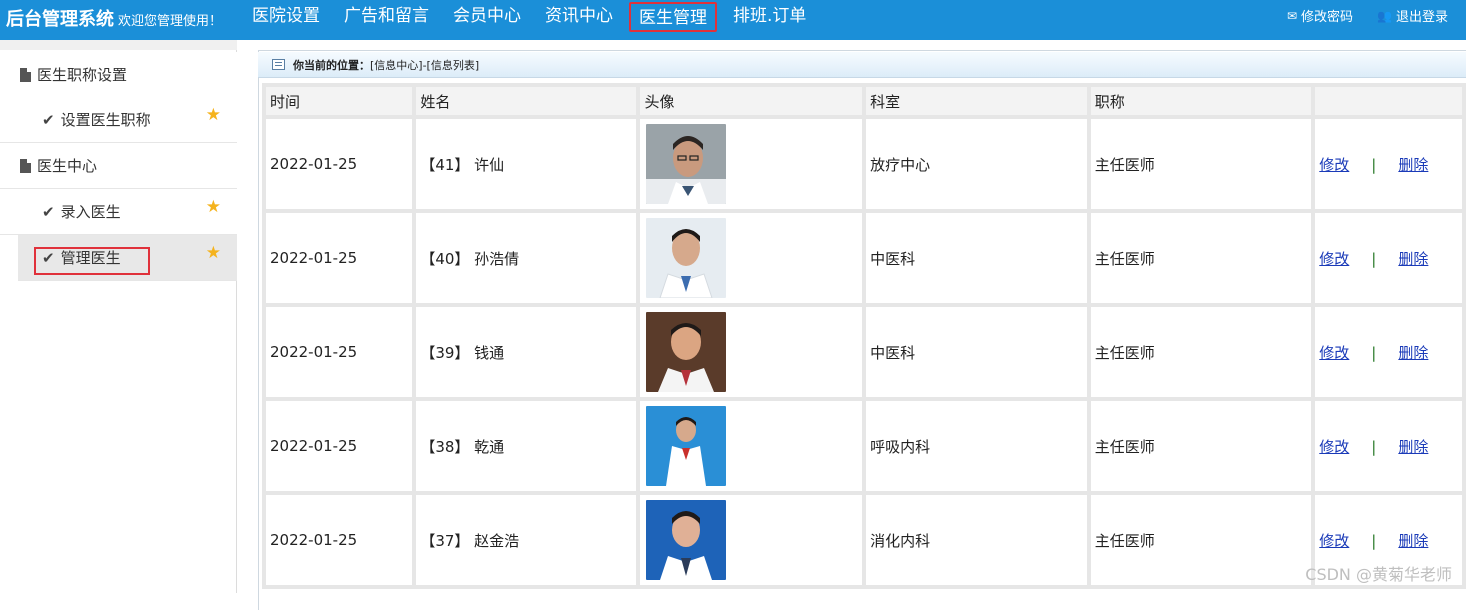  I want to click on cell-department: 消化内科, so click(976, 540).